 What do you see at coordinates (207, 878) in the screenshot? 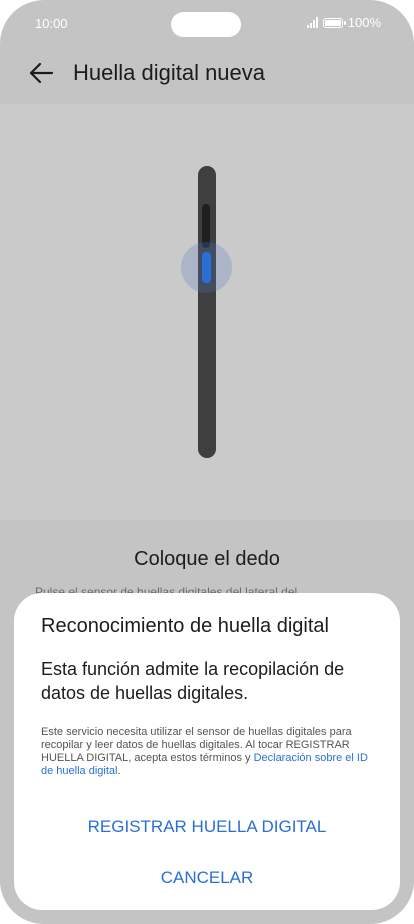
I see `cancel-button: CANCELAR` at bounding box center [207, 878].